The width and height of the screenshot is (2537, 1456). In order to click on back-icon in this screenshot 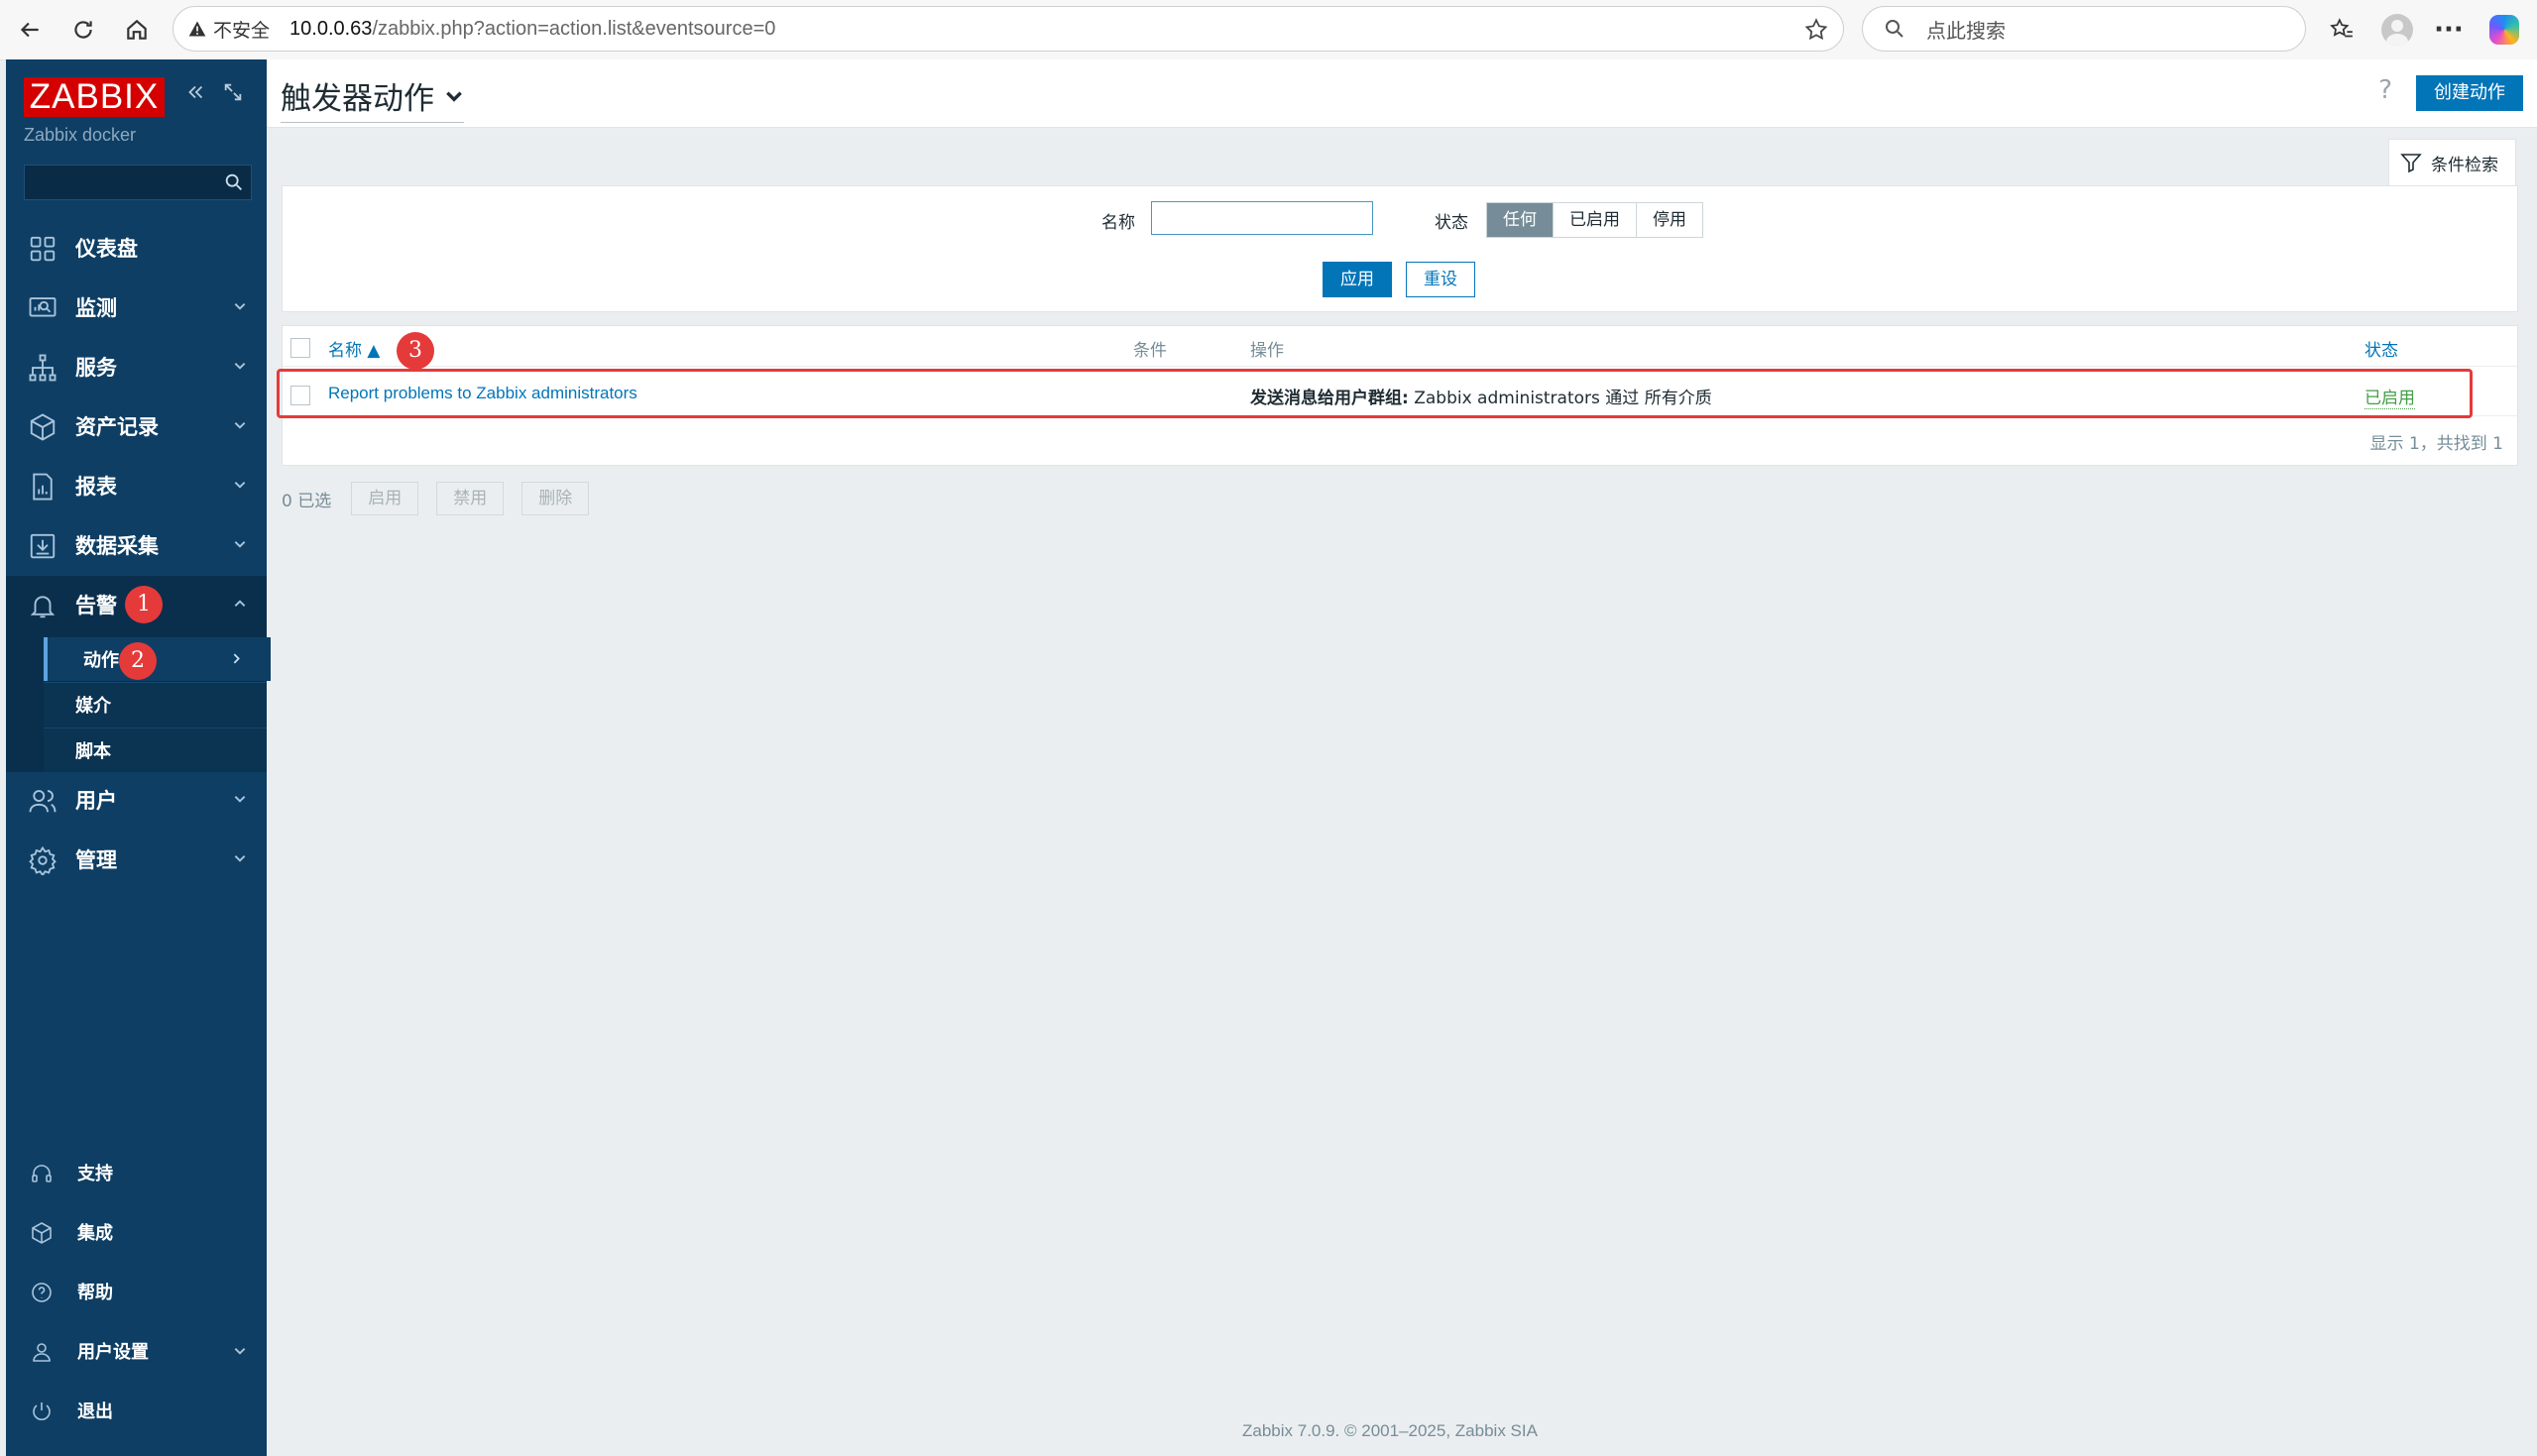, I will do `click(30, 30)`.